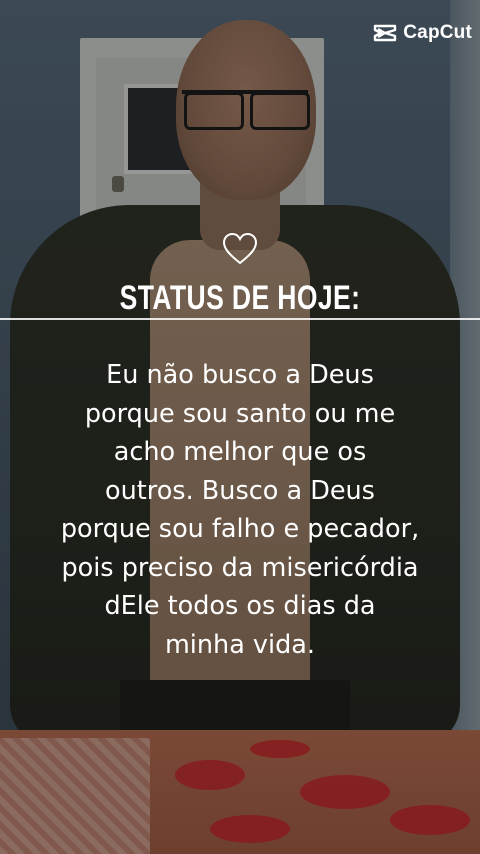 Image resolution: width=480 pixels, height=854 pixels. What do you see at coordinates (240, 319) in the screenshot?
I see `divider-line` at bounding box center [240, 319].